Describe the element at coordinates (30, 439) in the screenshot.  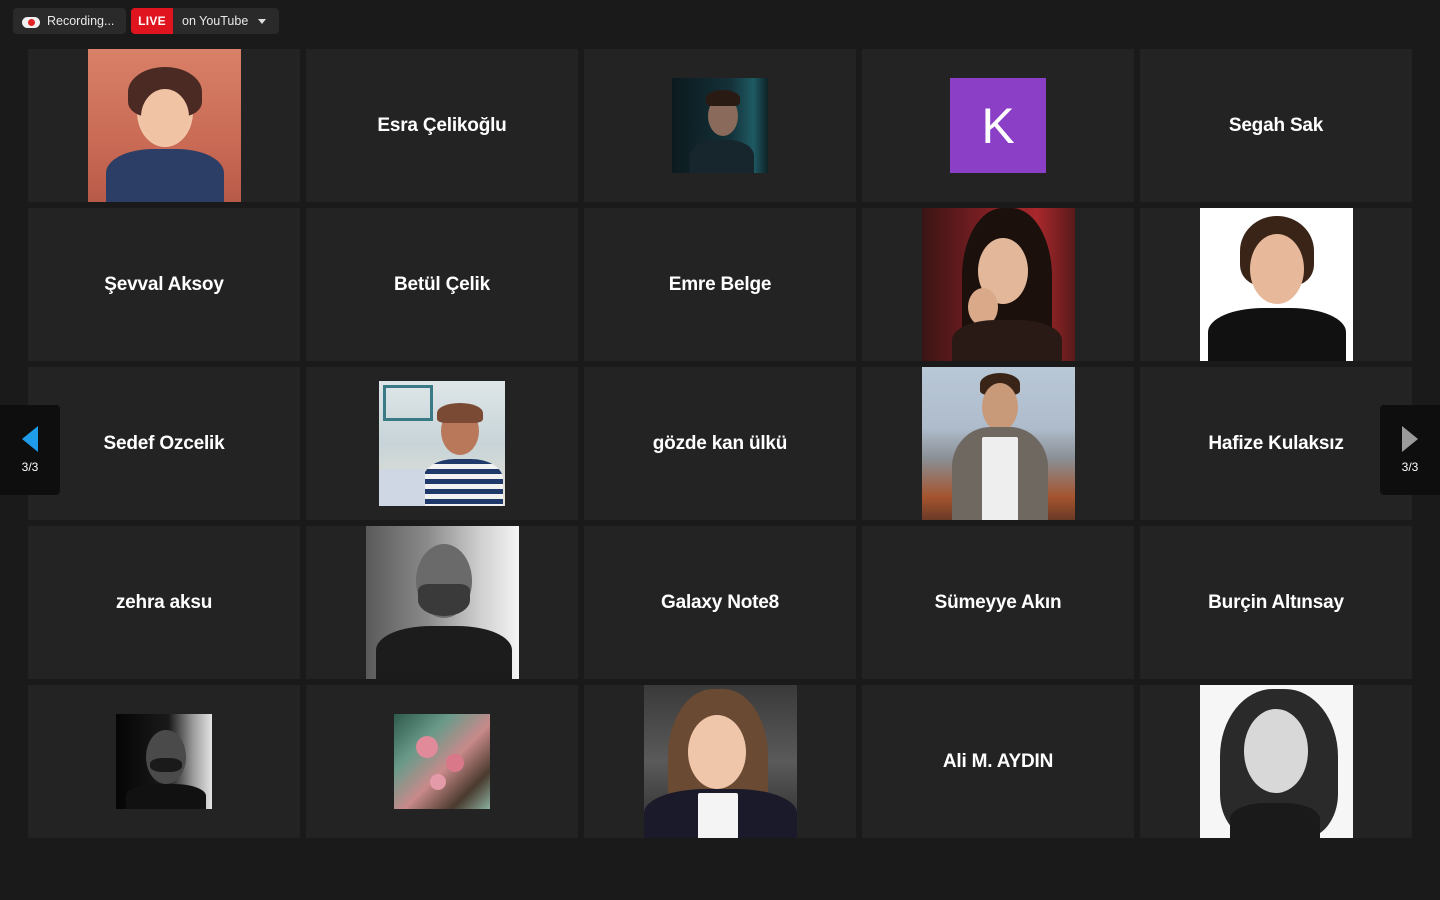
I see `arrow-left-icon` at that location.